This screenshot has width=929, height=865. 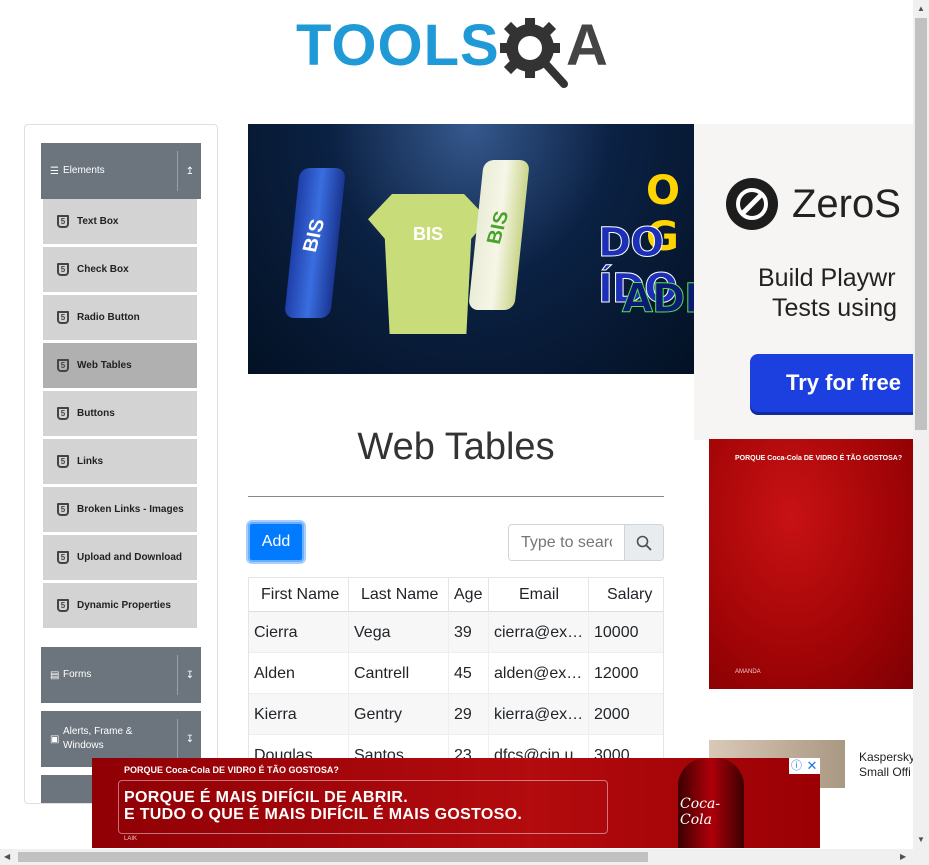 What do you see at coordinates (121, 675) in the screenshot?
I see `group-header-forms: ▤ Forms ↧` at bounding box center [121, 675].